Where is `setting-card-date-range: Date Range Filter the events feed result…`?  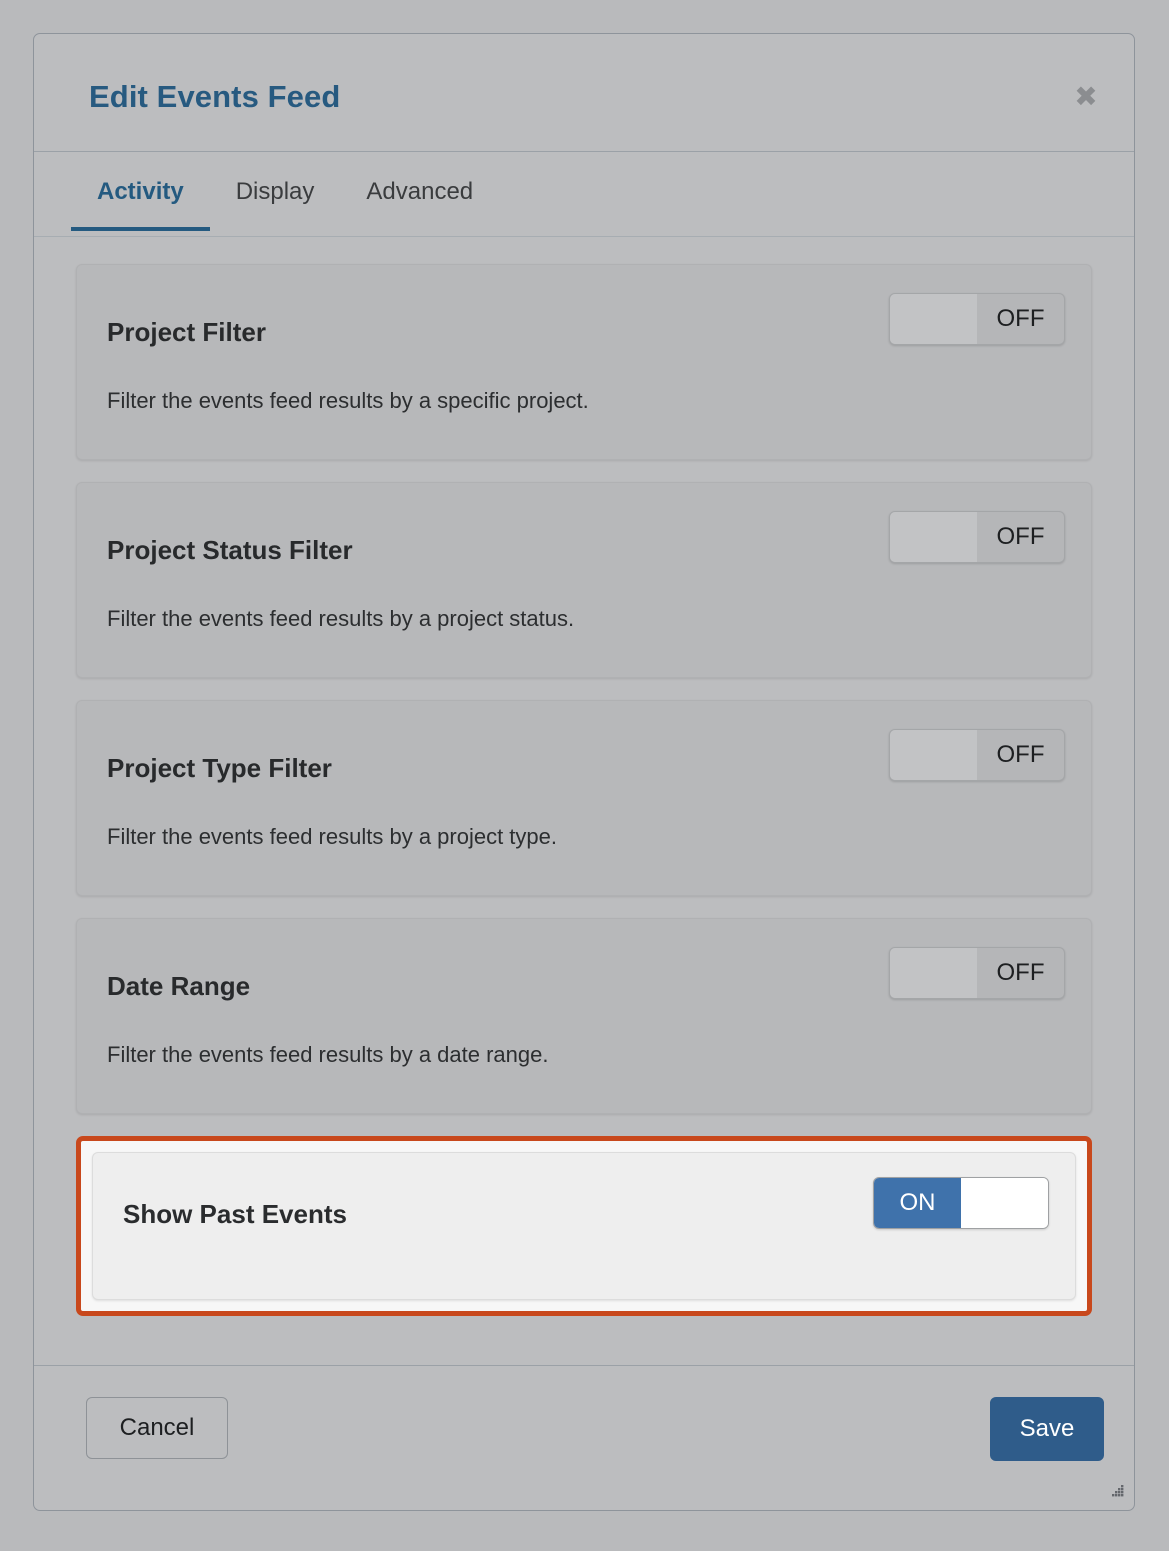 setting-card-date-range: Date Range Filter the events feed result… is located at coordinates (584, 1016).